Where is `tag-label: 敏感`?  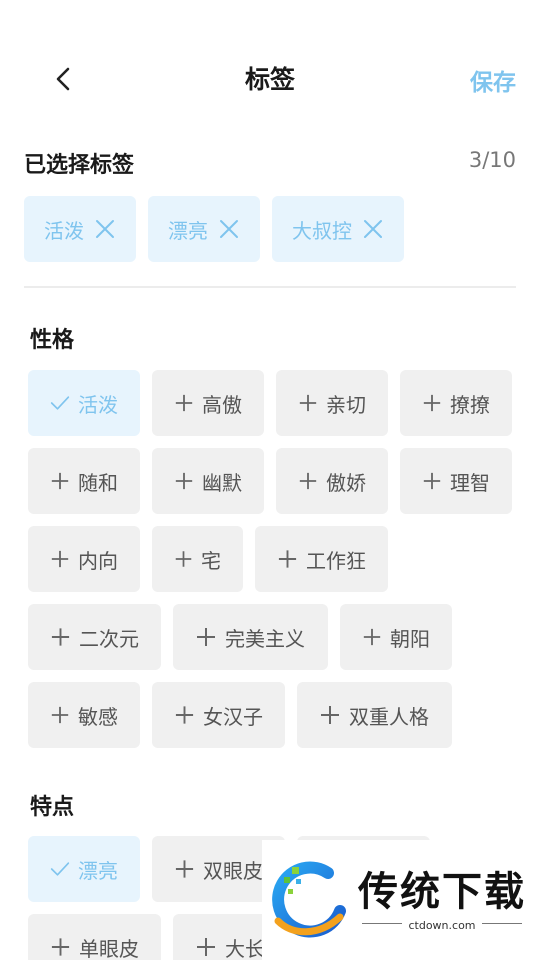
tag-label: 敏感 is located at coordinates (98, 716).